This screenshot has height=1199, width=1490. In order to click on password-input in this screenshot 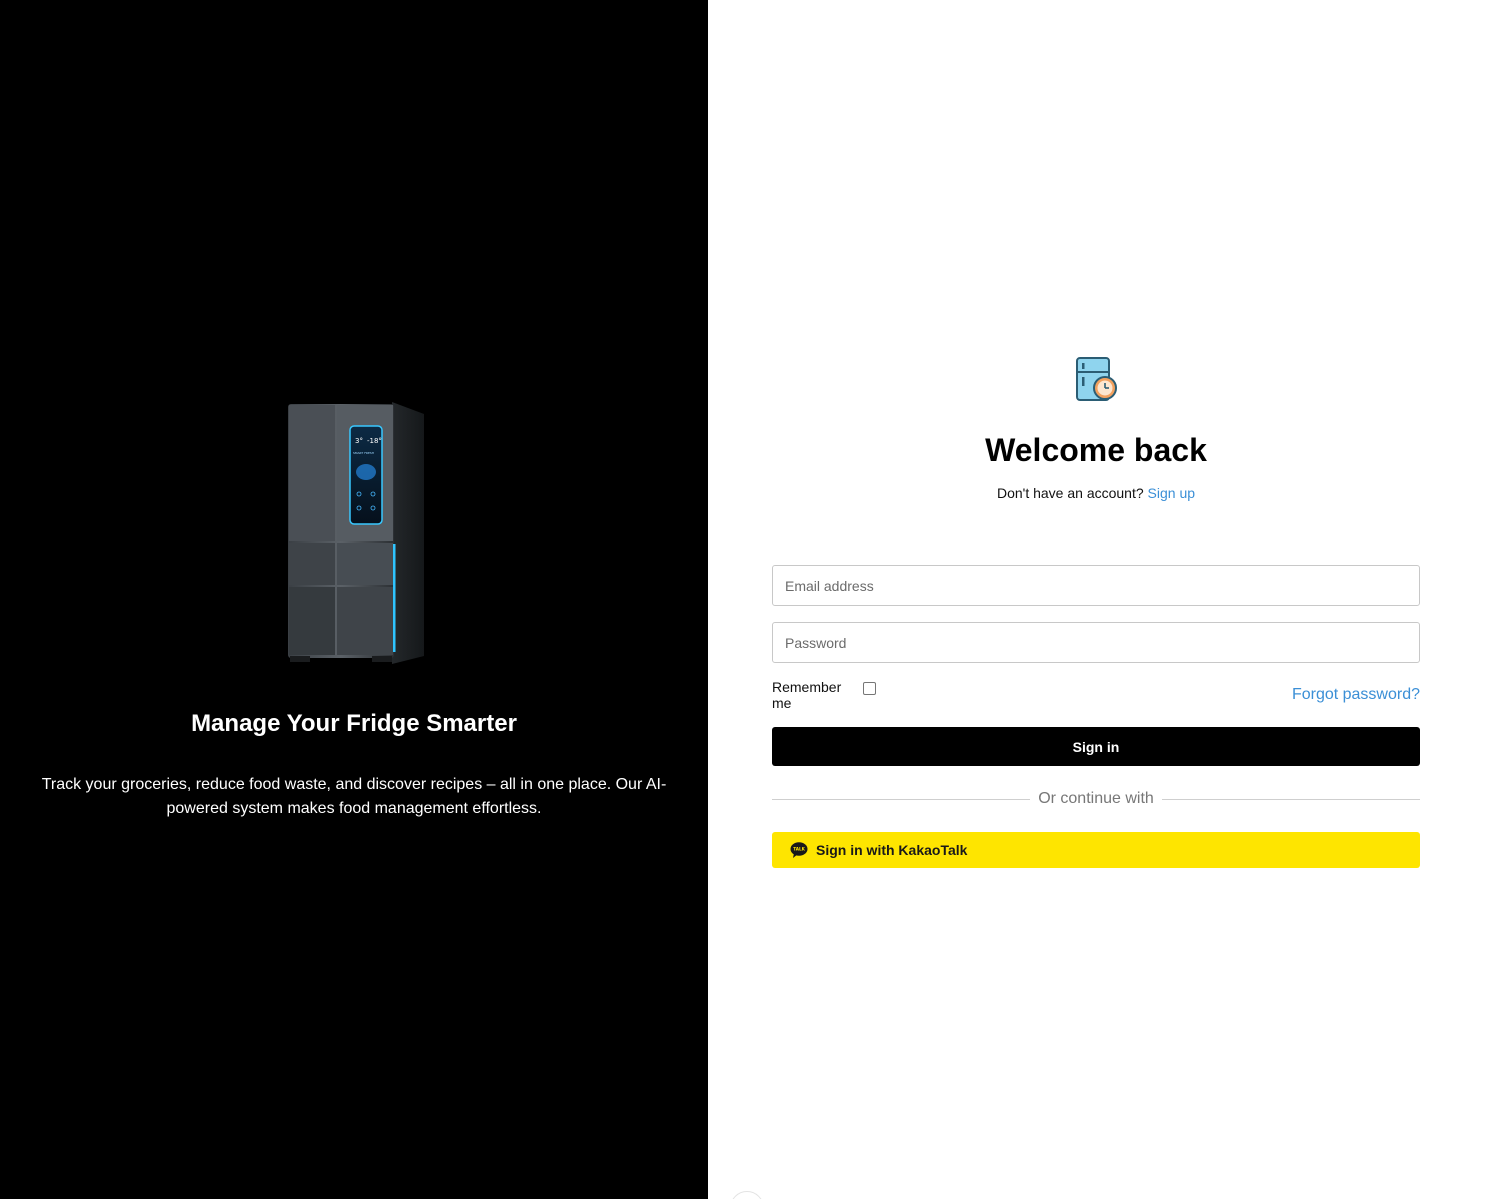, I will do `click(1096, 642)`.